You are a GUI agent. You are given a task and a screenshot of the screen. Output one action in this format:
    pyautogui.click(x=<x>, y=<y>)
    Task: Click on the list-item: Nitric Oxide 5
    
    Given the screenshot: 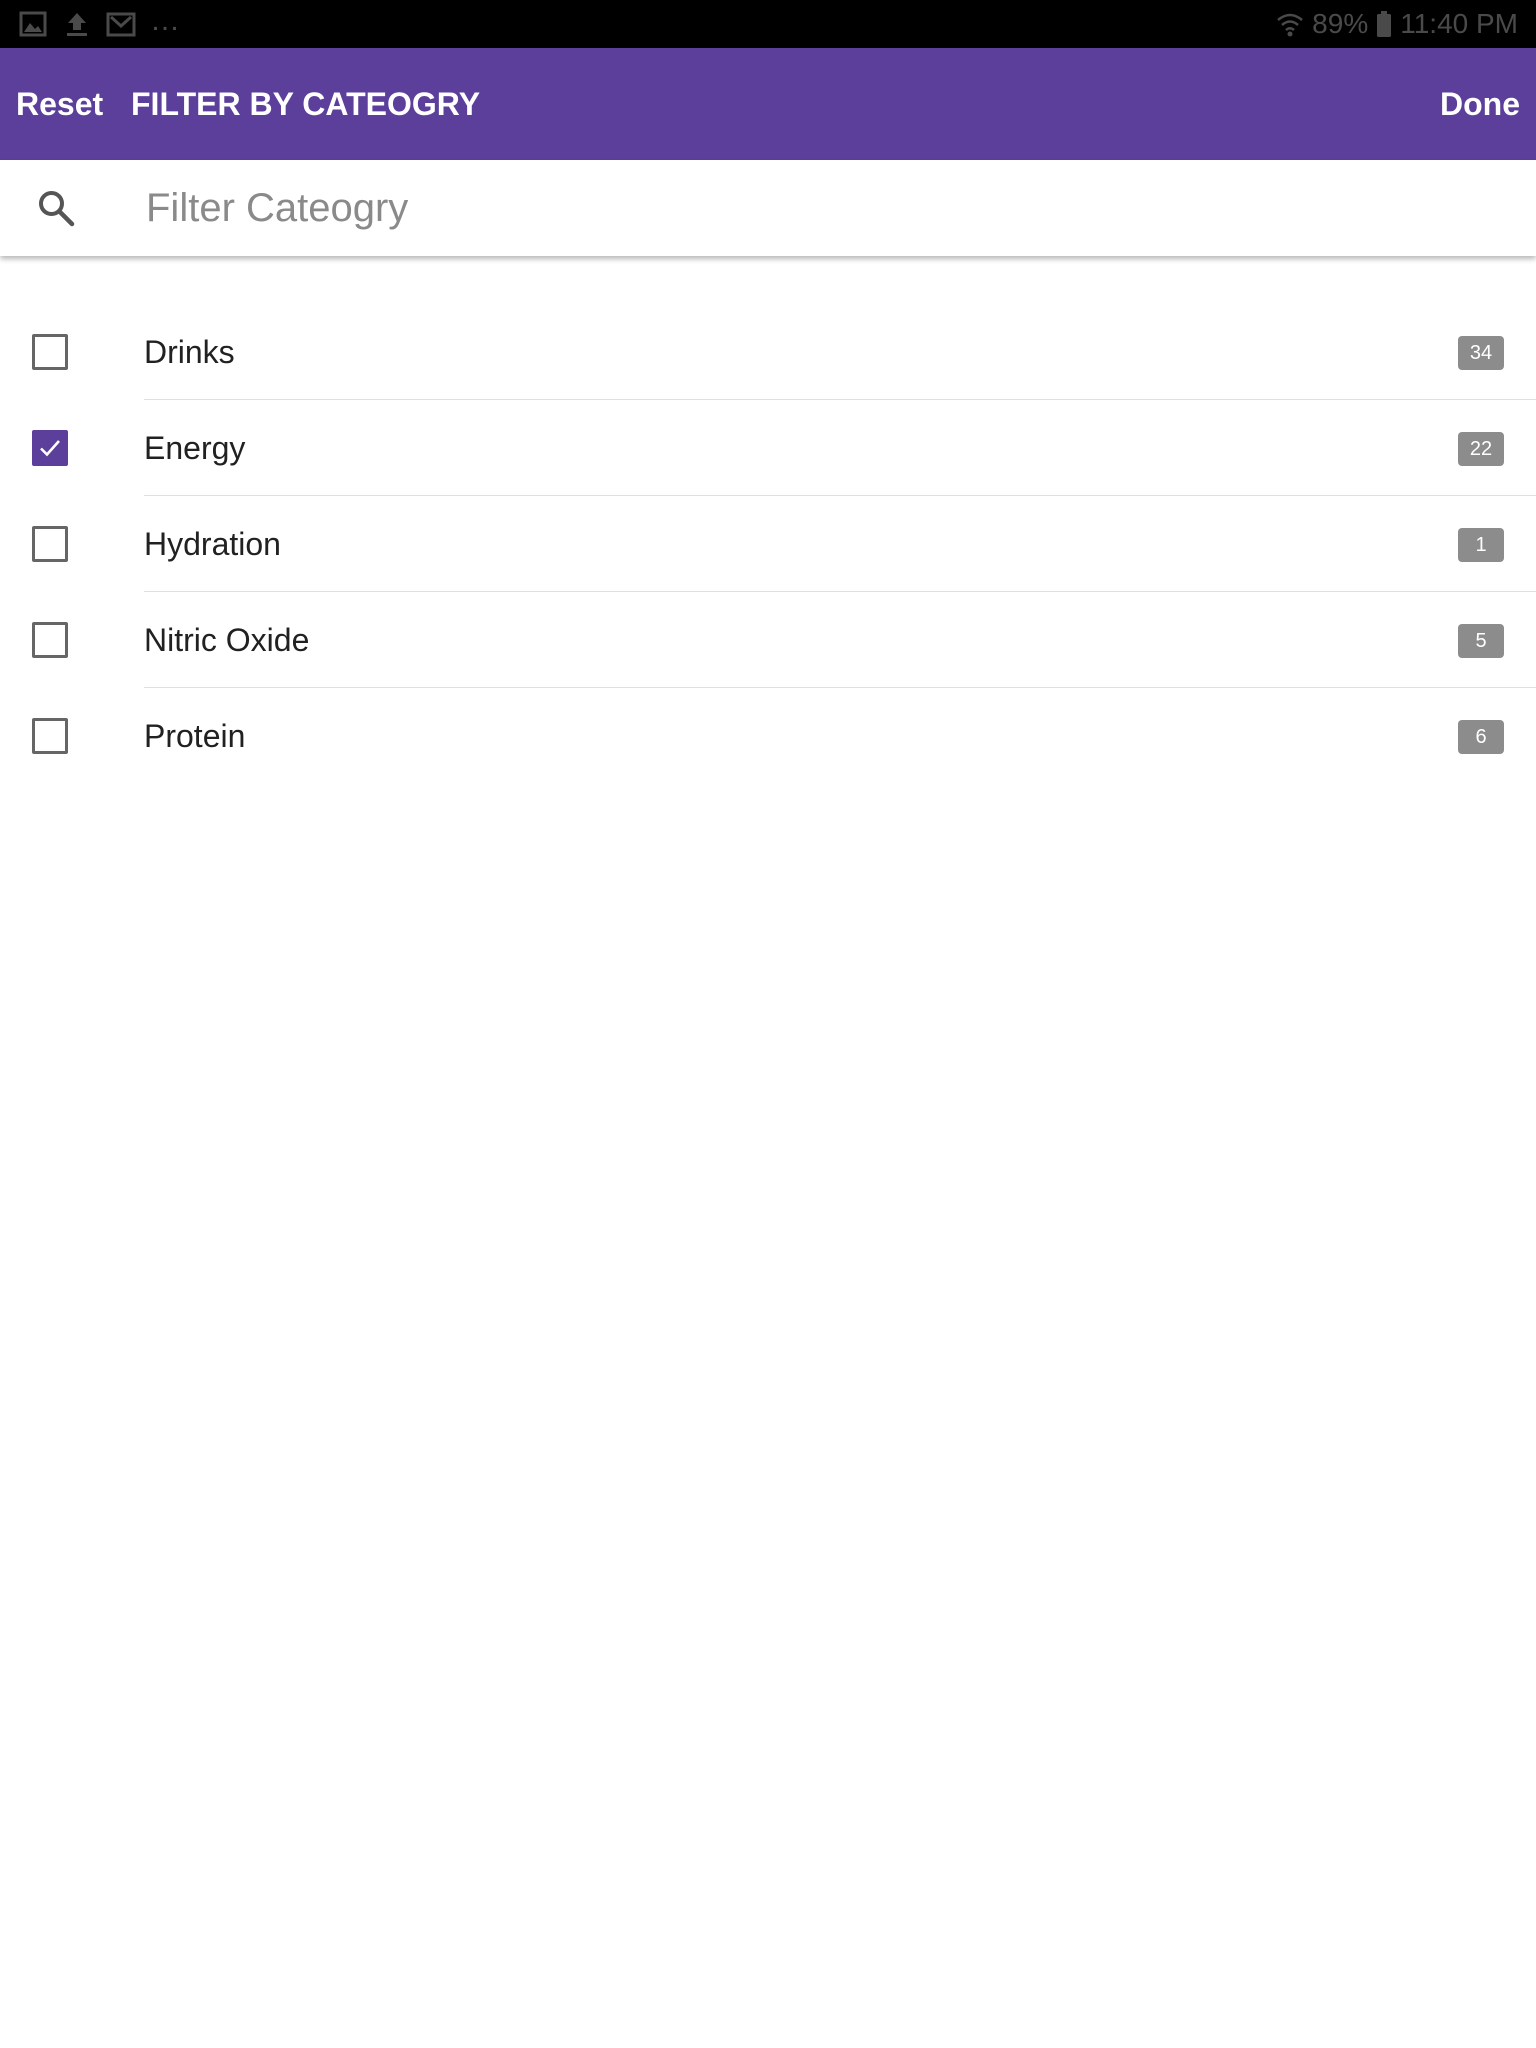 What is the action you would take?
    pyautogui.click(x=768, y=640)
    